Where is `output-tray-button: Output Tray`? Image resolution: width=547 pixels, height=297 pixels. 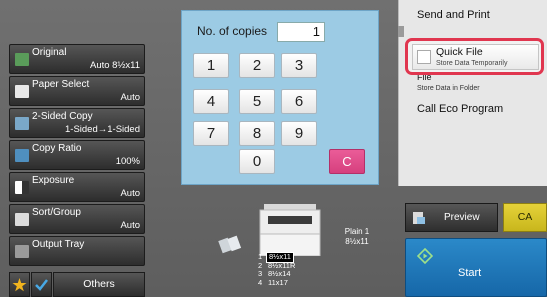
output-tray-button: Output Tray is located at coordinates (77, 251).